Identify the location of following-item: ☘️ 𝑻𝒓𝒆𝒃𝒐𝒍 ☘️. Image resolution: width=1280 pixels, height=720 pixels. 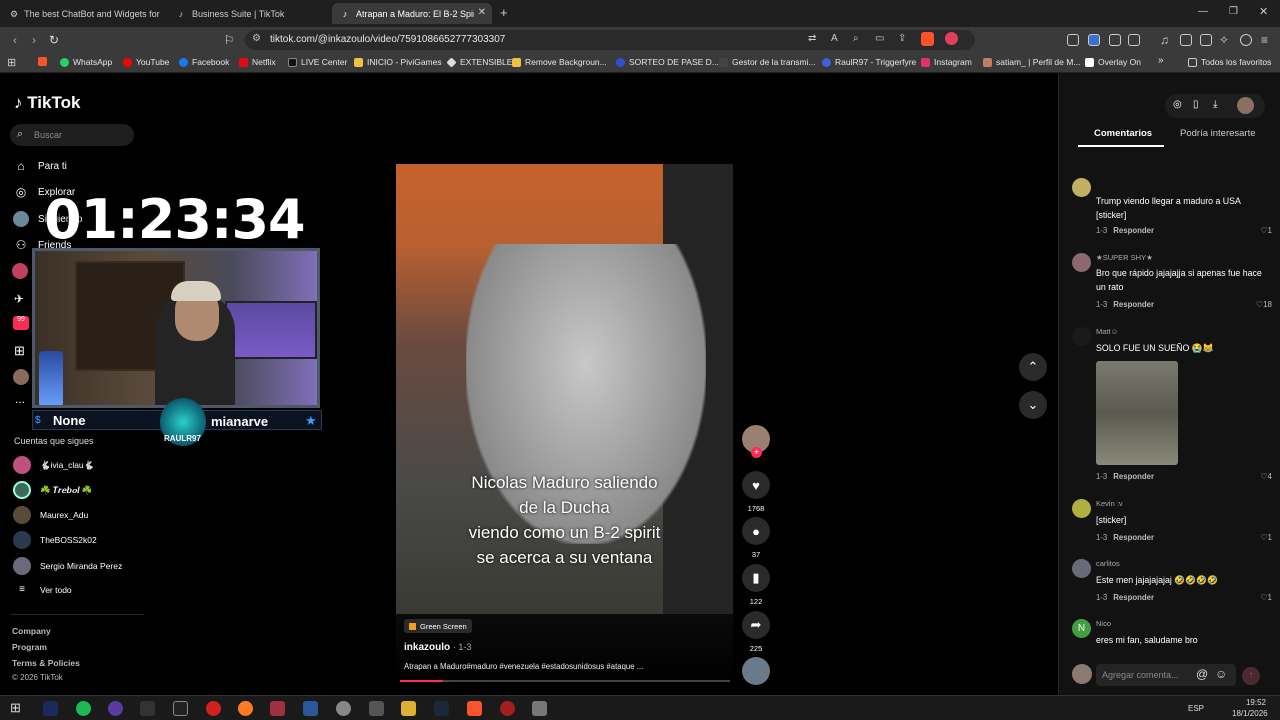
(52, 490).